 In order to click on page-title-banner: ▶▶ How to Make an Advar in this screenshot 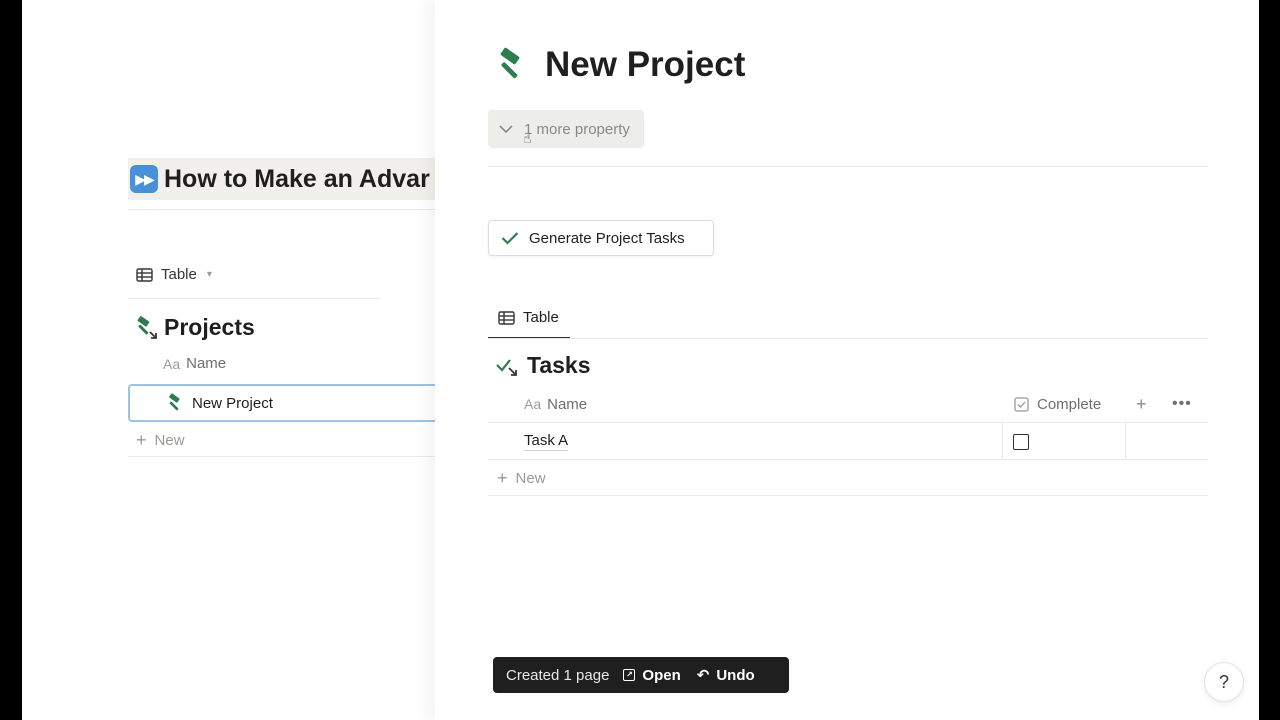, I will do `click(283, 179)`.